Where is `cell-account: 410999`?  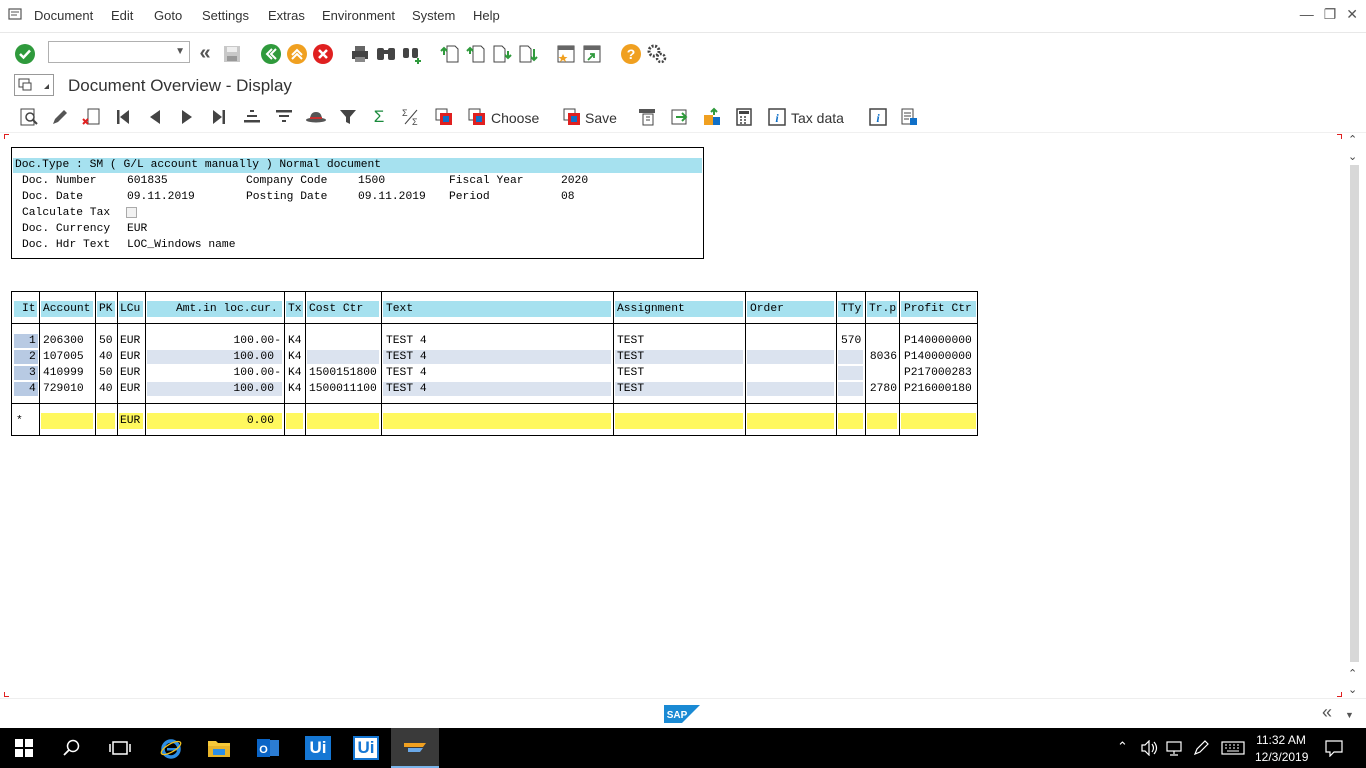
cell-account: 410999 is located at coordinates (63, 374).